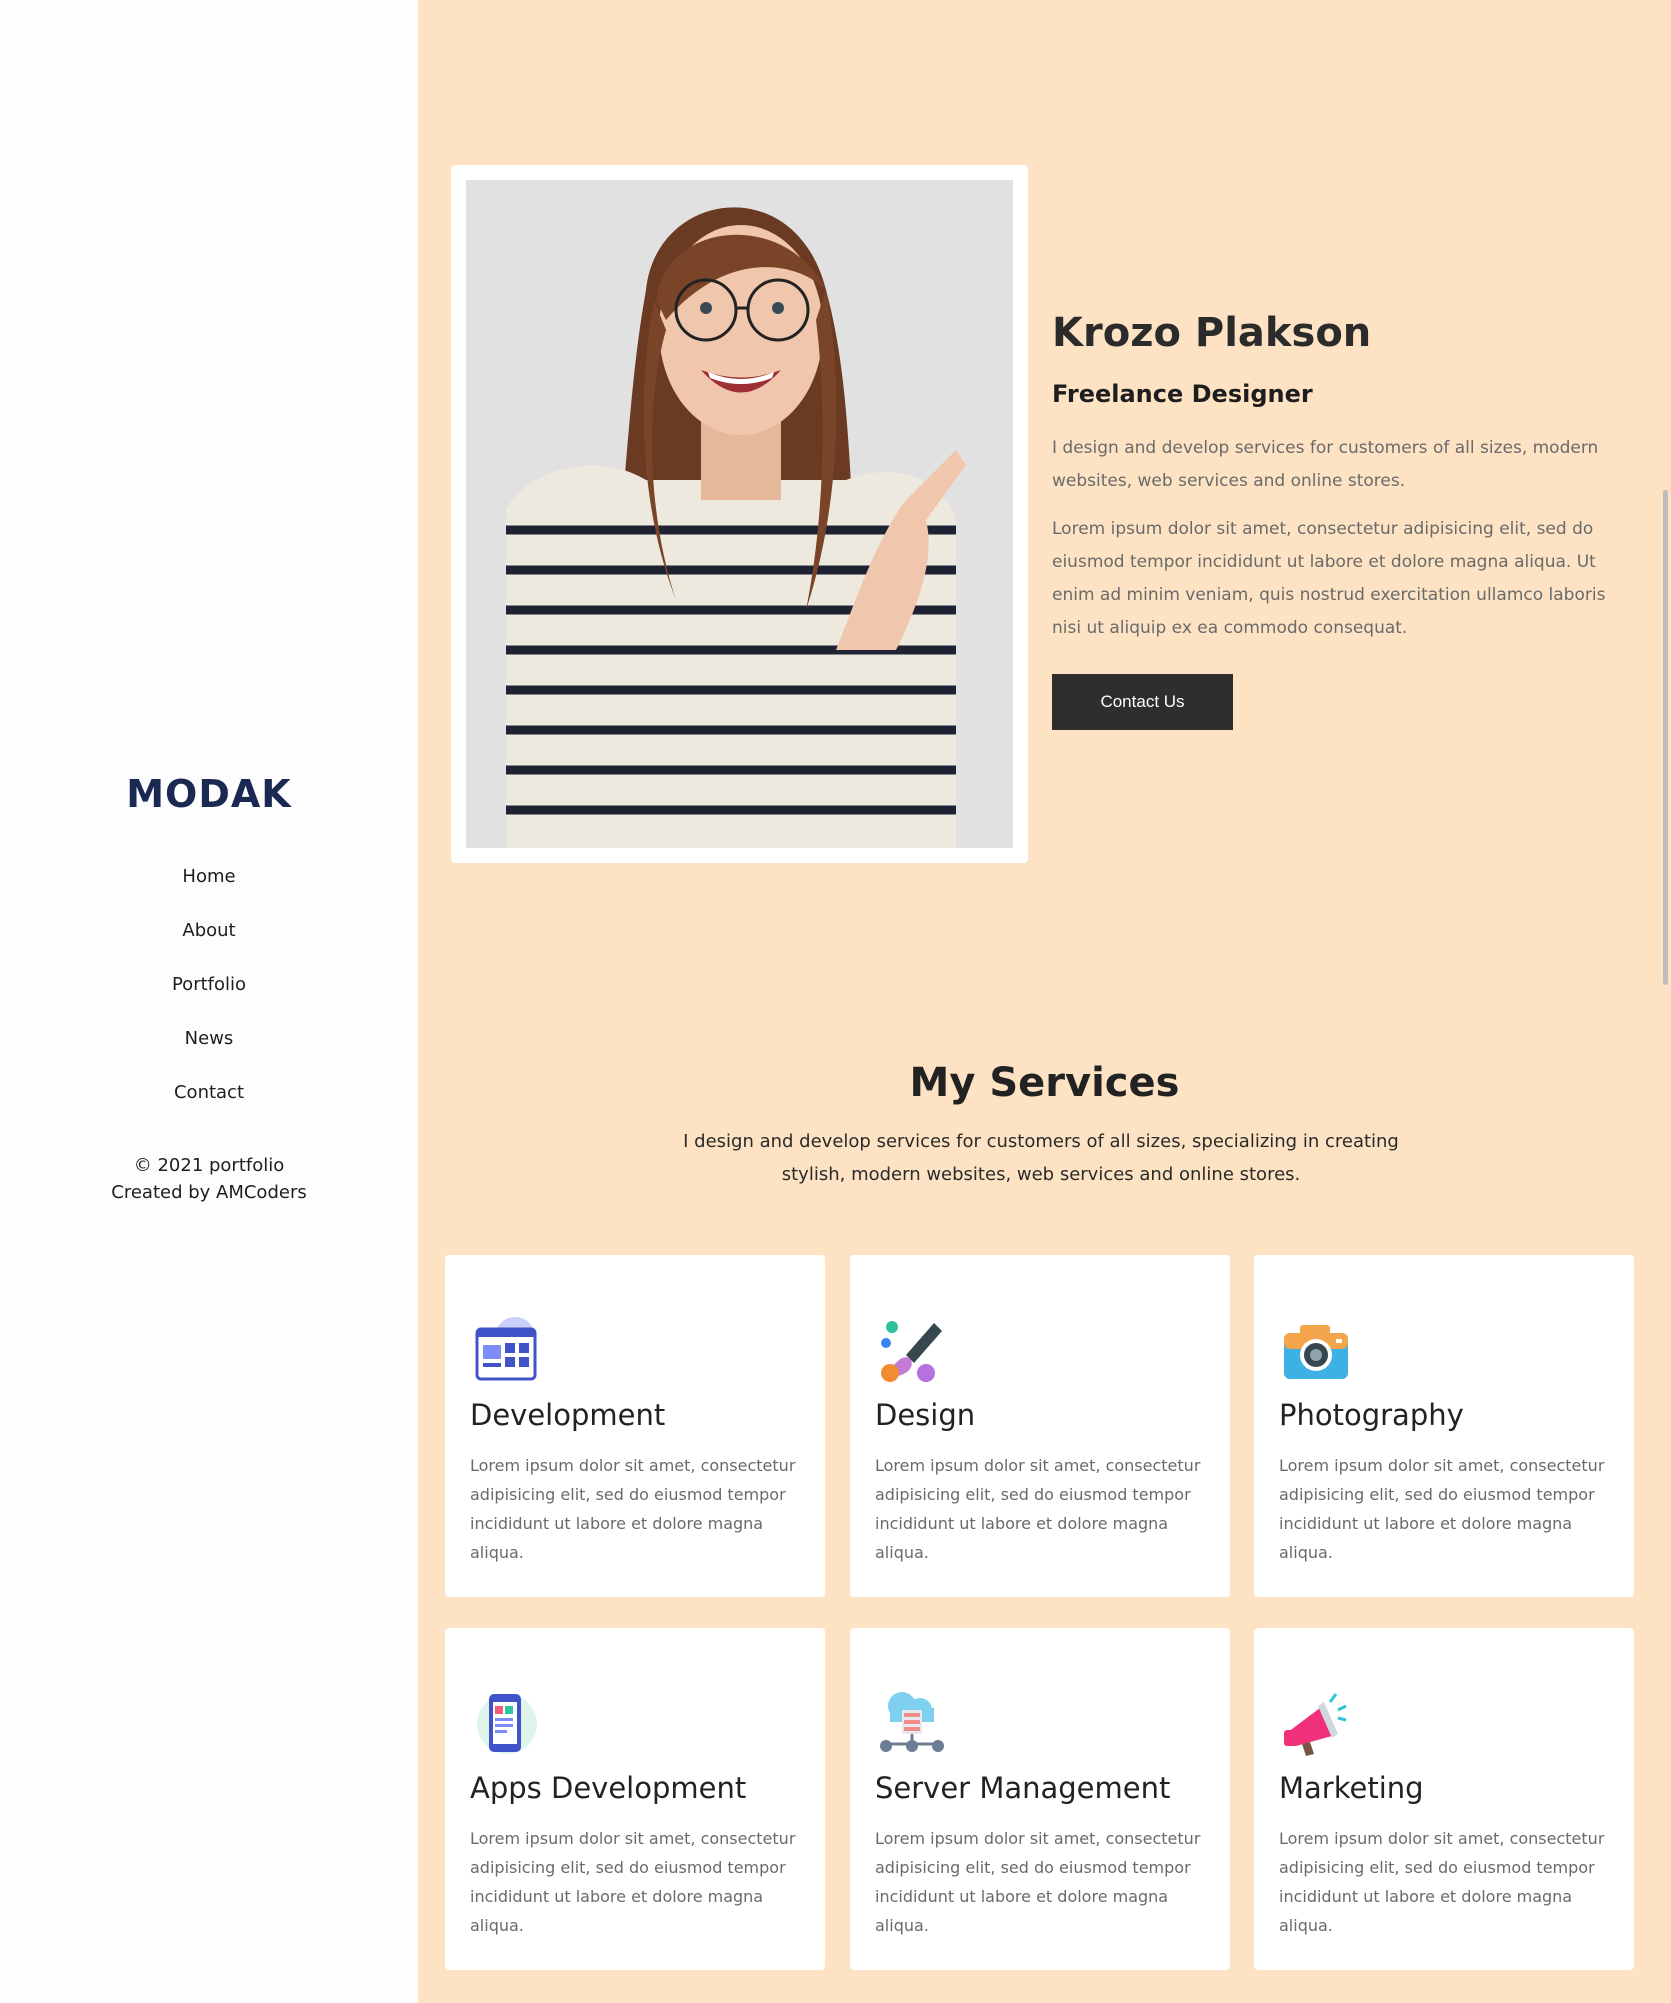 Image resolution: width=1671 pixels, height=2003 pixels. Describe the element at coordinates (209, 947) in the screenshot. I see `nav-item-about: About` at that location.